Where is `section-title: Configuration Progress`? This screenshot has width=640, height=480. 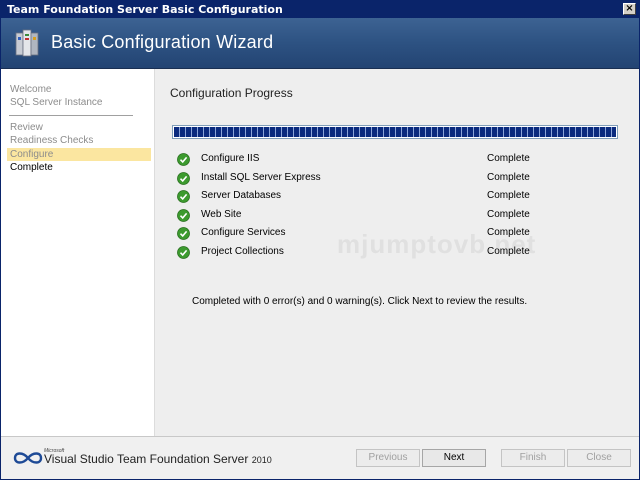 section-title: Configuration Progress is located at coordinates (231, 93).